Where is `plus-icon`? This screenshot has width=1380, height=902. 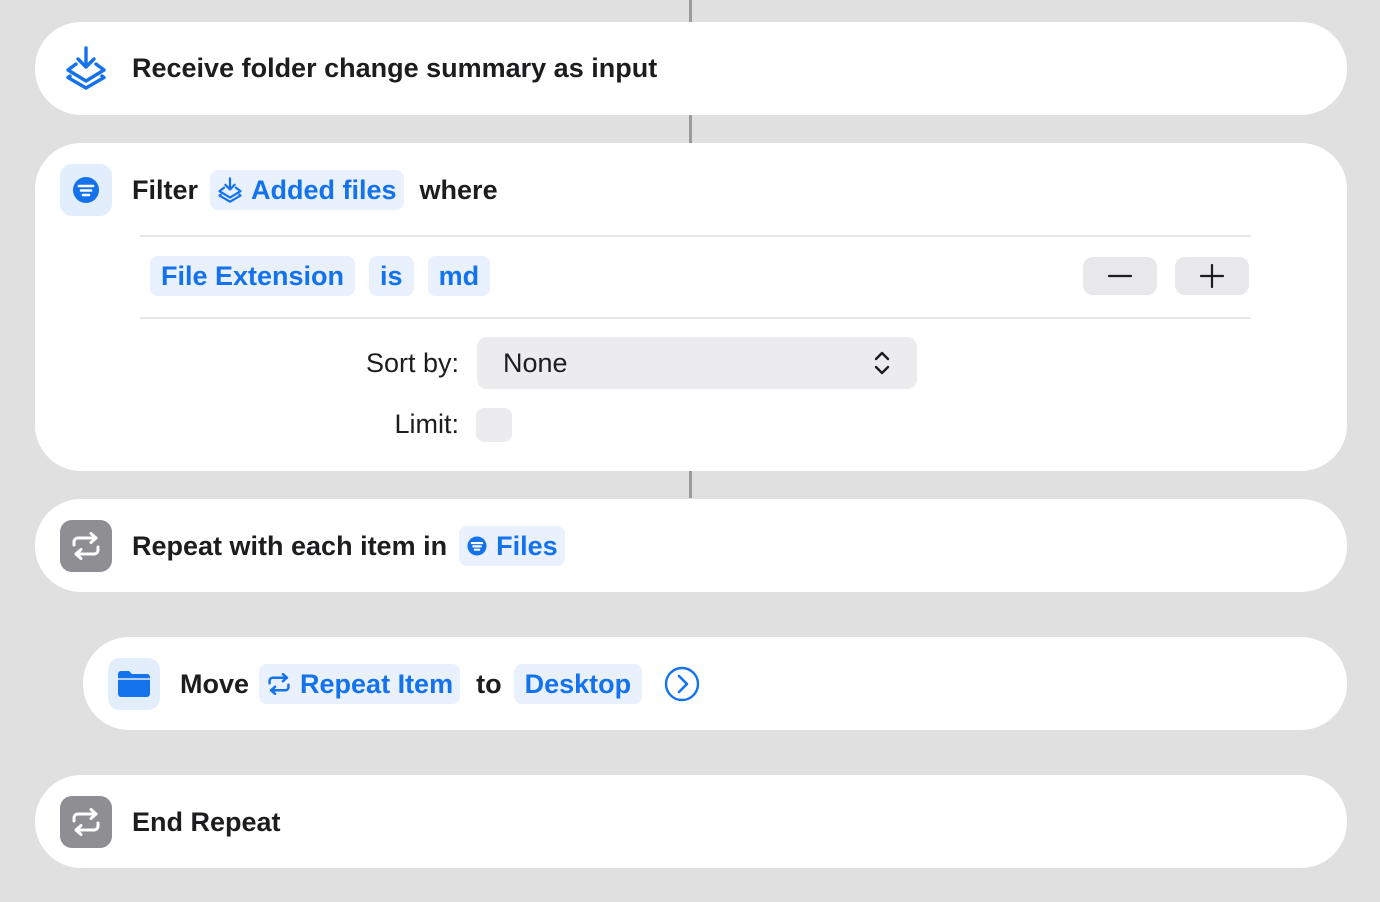
plus-icon is located at coordinates (1212, 276).